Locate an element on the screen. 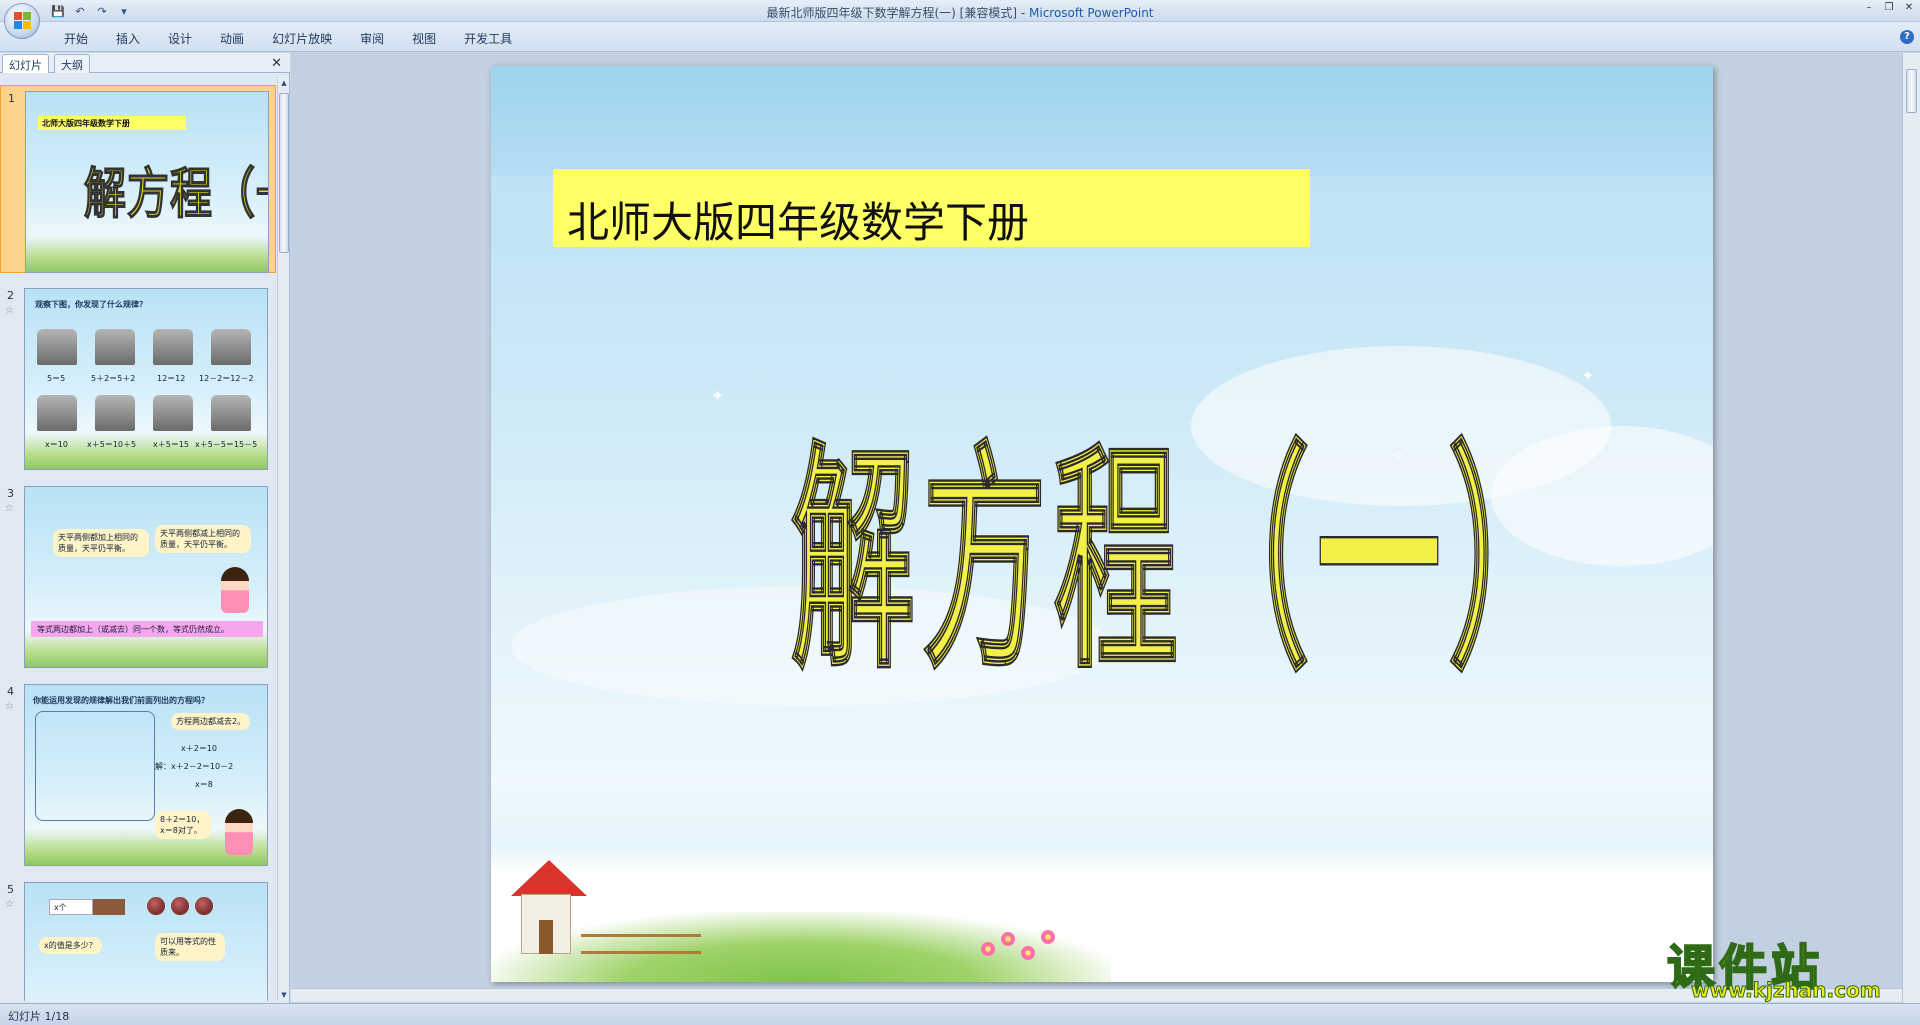 This screenshot has height=1025, width=1920. slide-counter: 幻灯片 1/18 is located at coordinates (39, 1016).